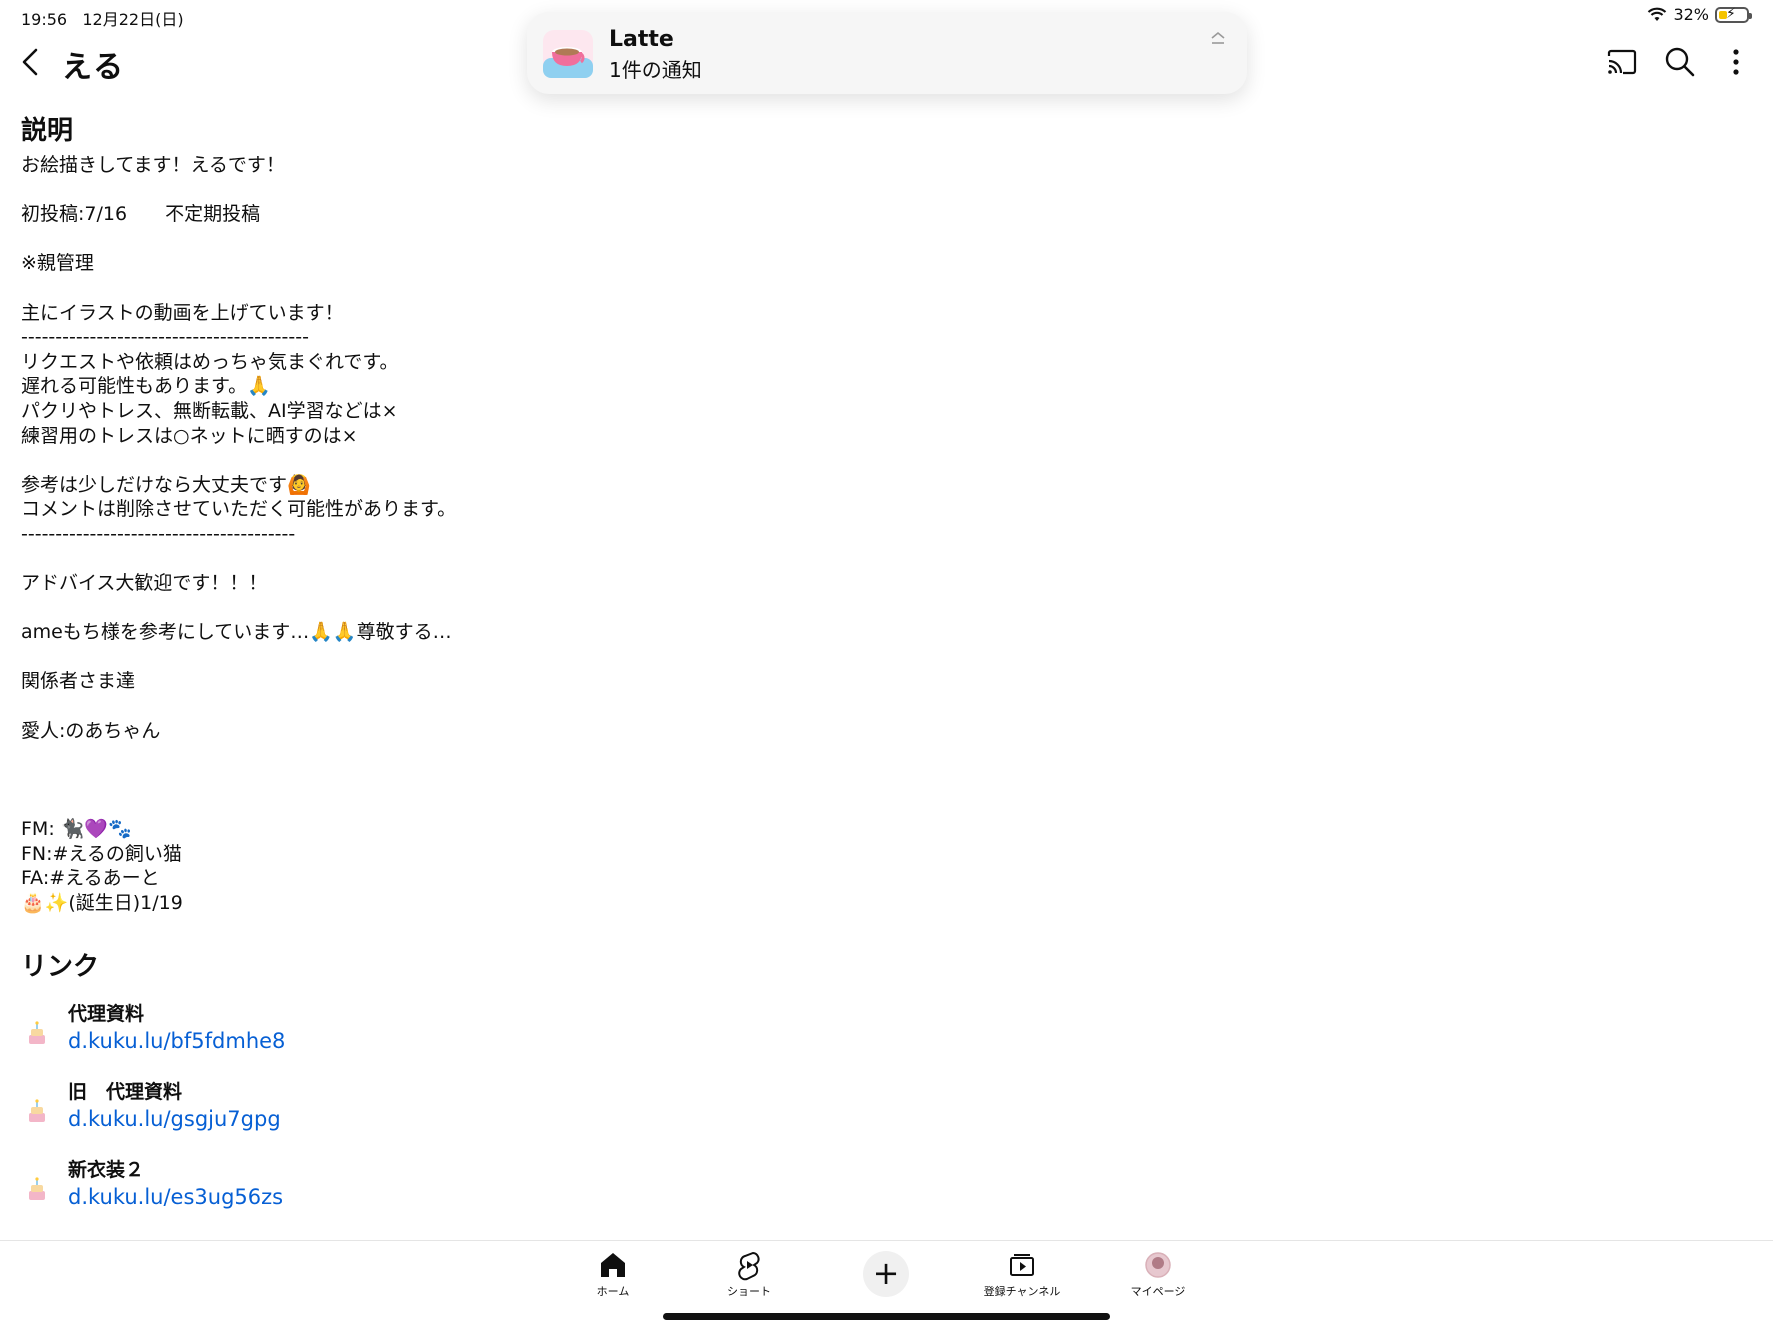 The width and height of the screenshot is (1773, 1330). I want to click on description-line: リクエストや依頼はめっちゃ気まぐれです。, so click(210, 361).